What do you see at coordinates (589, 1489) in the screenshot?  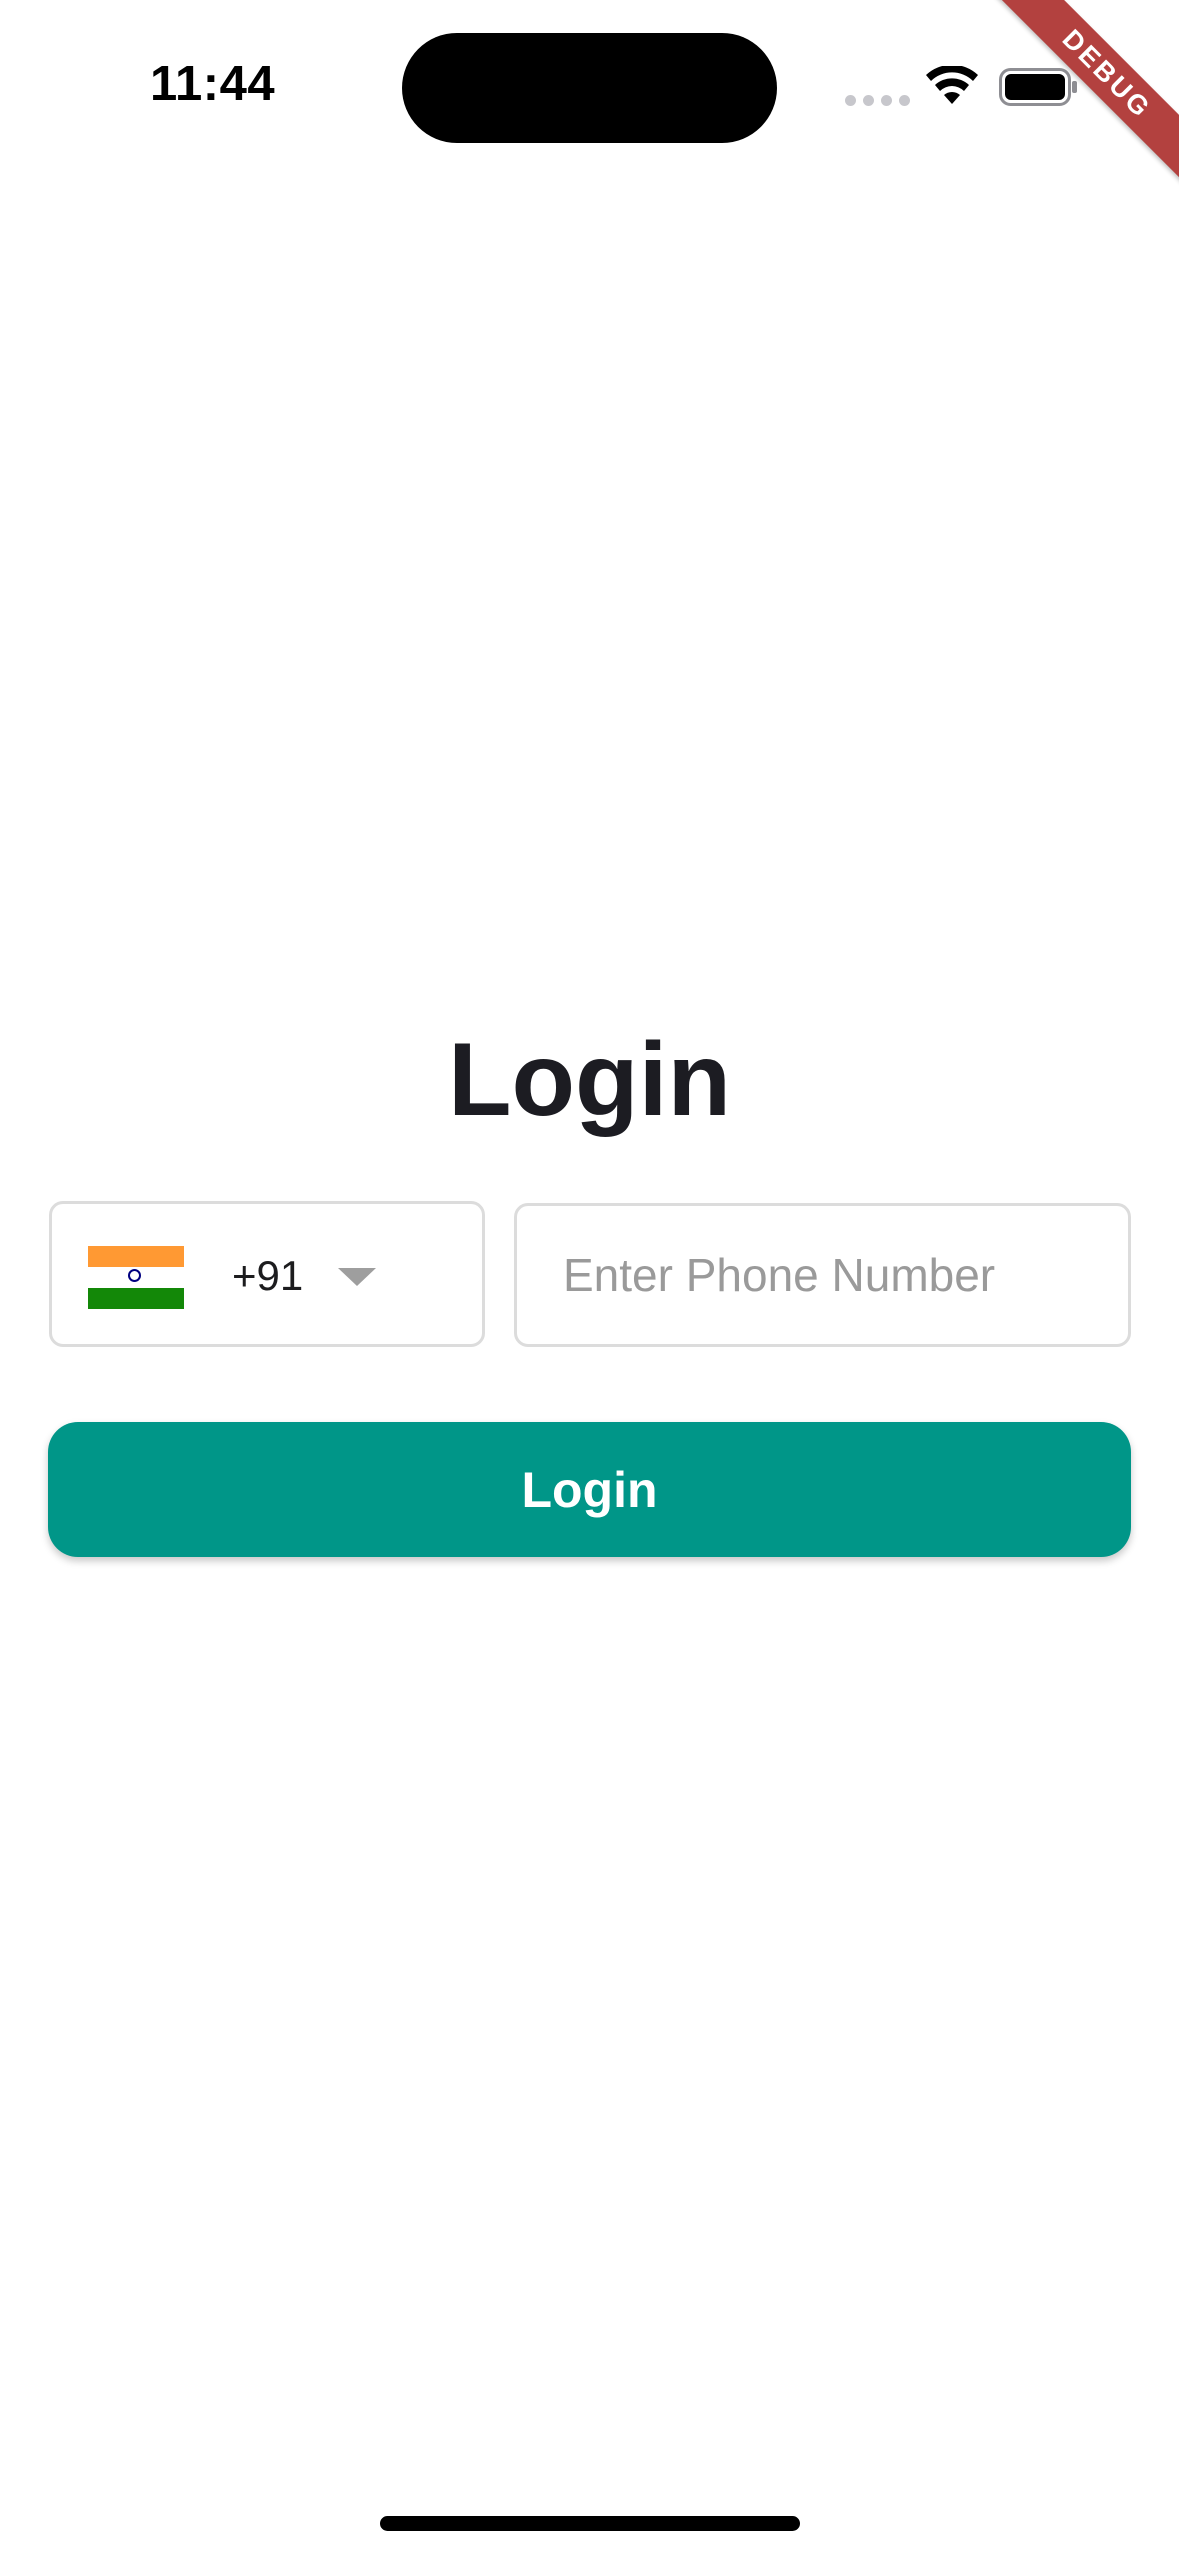 I see `login-button: Login` at bounding box center [589, 1489].